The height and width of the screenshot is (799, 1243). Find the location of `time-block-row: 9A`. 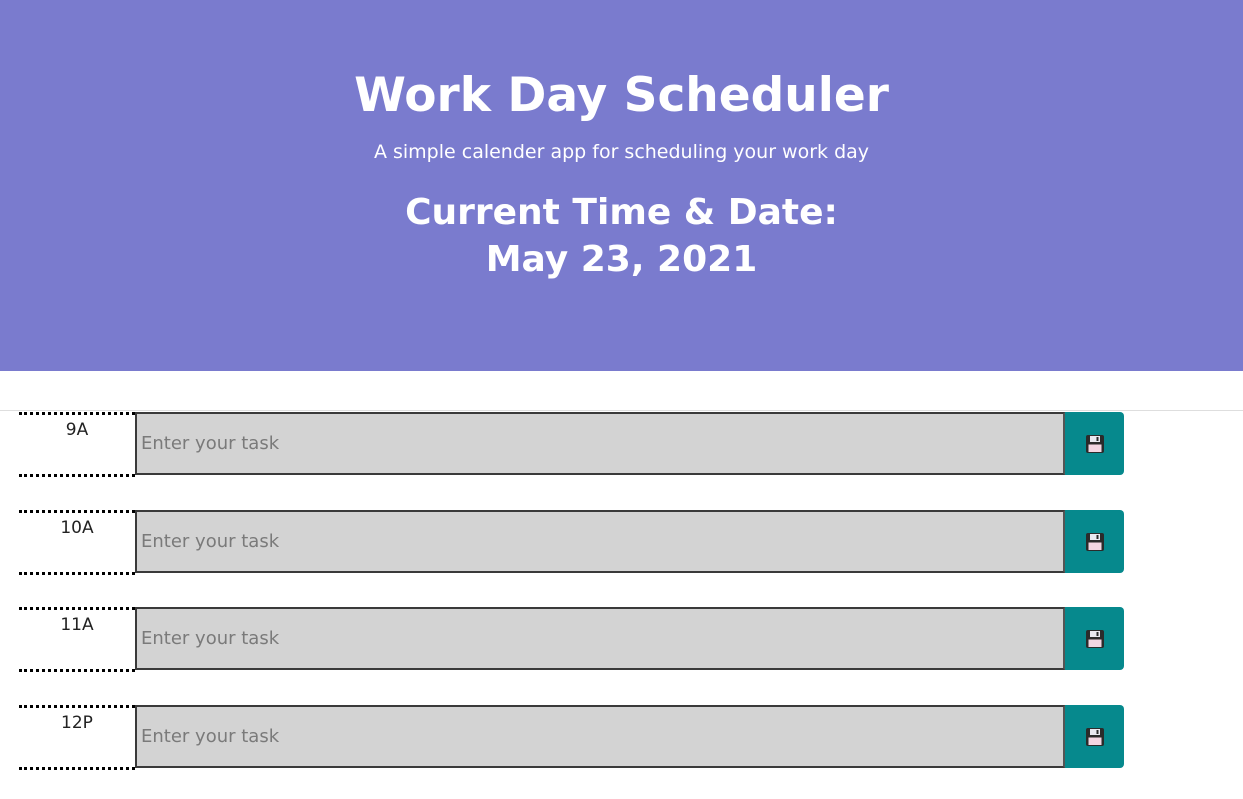

time-block-row: 9A is located at coordinates (571, 444).